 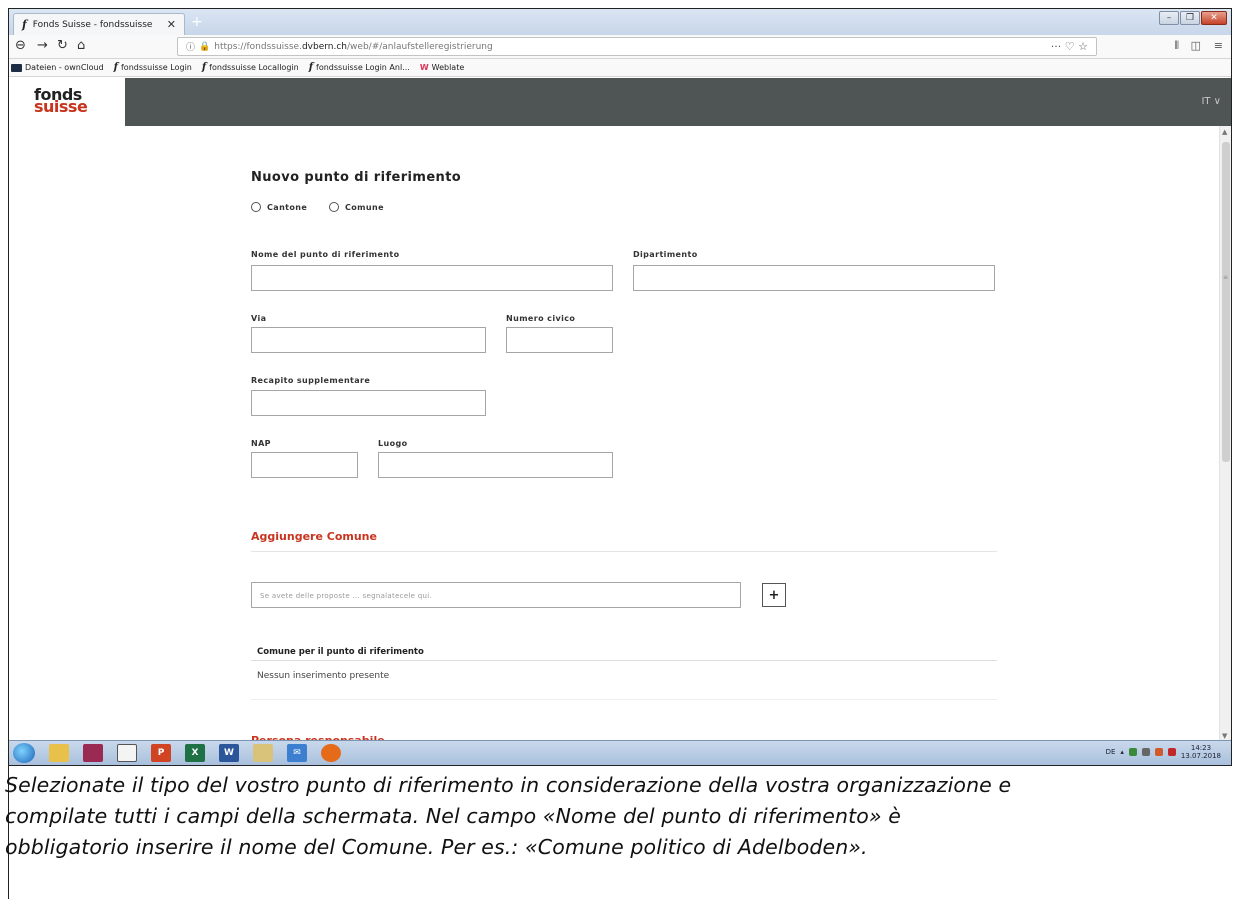 What do you see at coordinates (1111, 752) in the screenshot?
I see `input-language: DE` at bounding box center [1111, 752].